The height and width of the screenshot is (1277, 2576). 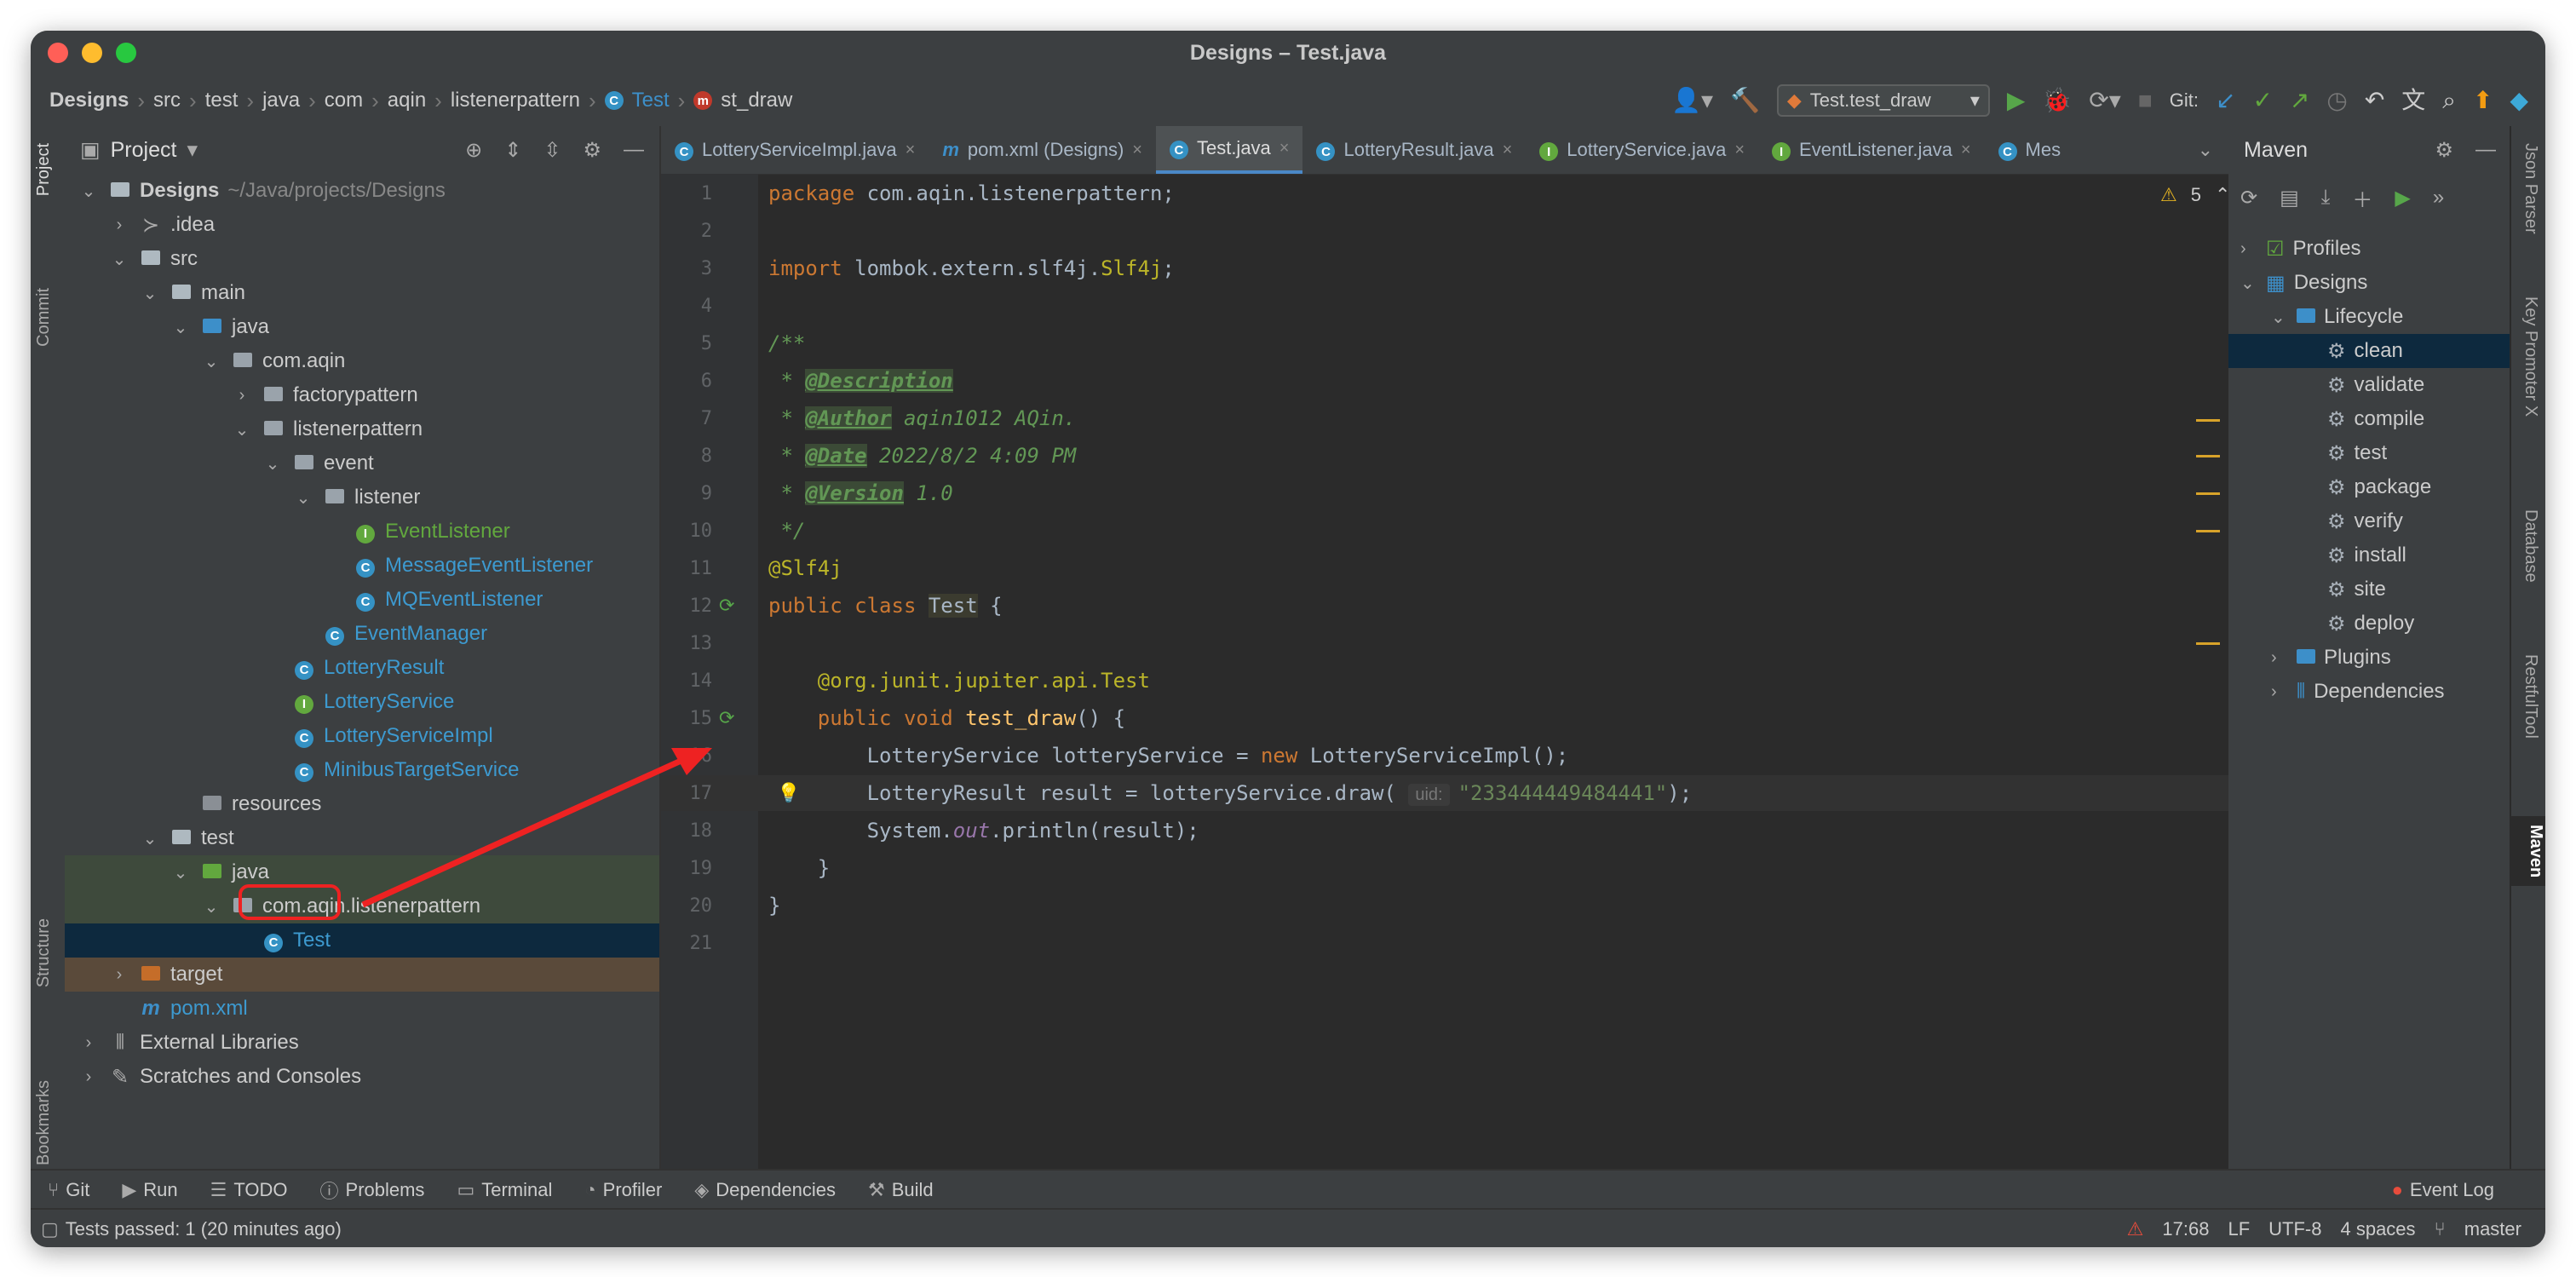 What do you see at coordinates (2531, 188) in the screenshot?
I see `tool-tab-json-parser: Json Parser` at bounding box center [2531, 188].